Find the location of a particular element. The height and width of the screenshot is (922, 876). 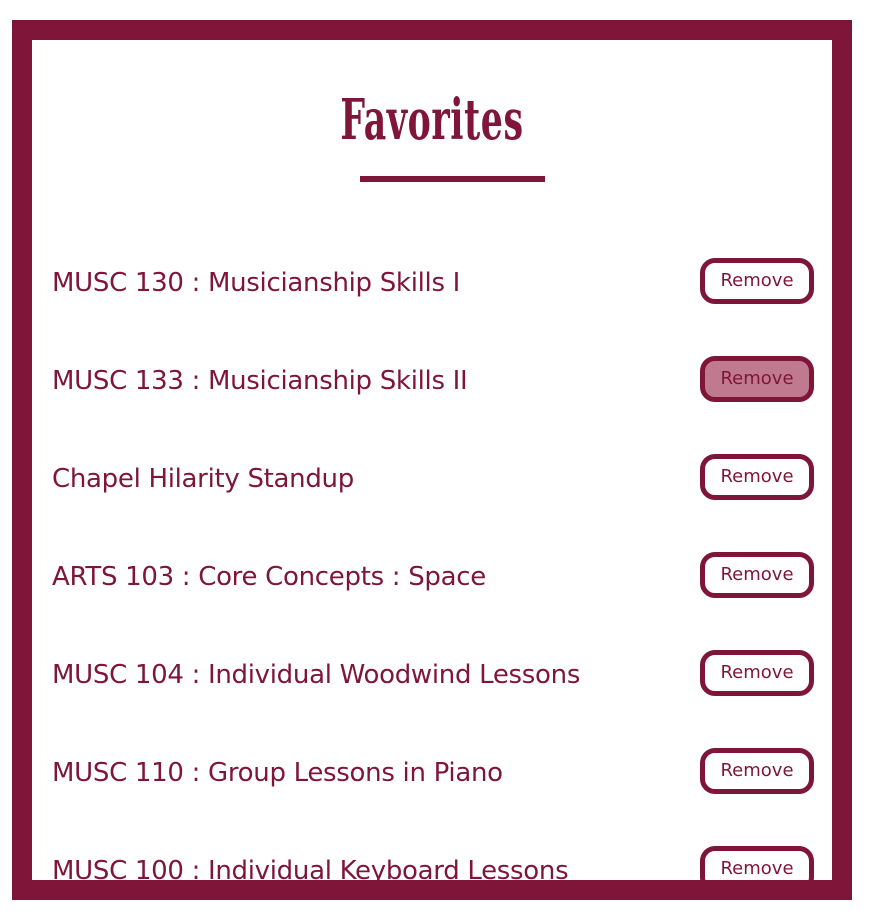

favorite-label: ARTS 103 : Core Concepts : Space is located at coordinates (269, 577).